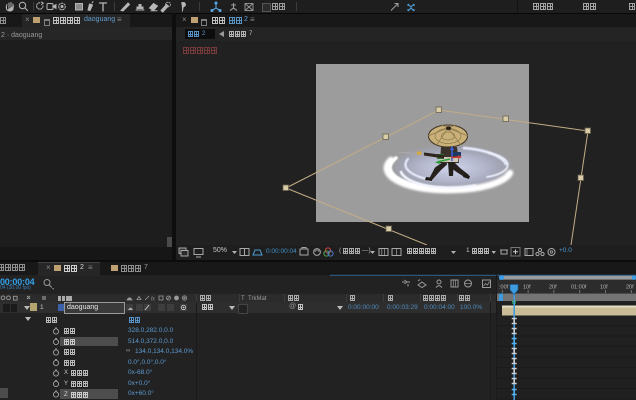 This screenshot has height=400, width=636. I want to click on svg-text: :00f, so click(504, 288).